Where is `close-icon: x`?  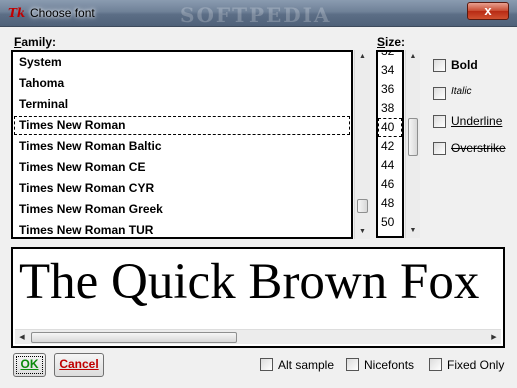
close-icon: x is located at coordinates (488, 10).